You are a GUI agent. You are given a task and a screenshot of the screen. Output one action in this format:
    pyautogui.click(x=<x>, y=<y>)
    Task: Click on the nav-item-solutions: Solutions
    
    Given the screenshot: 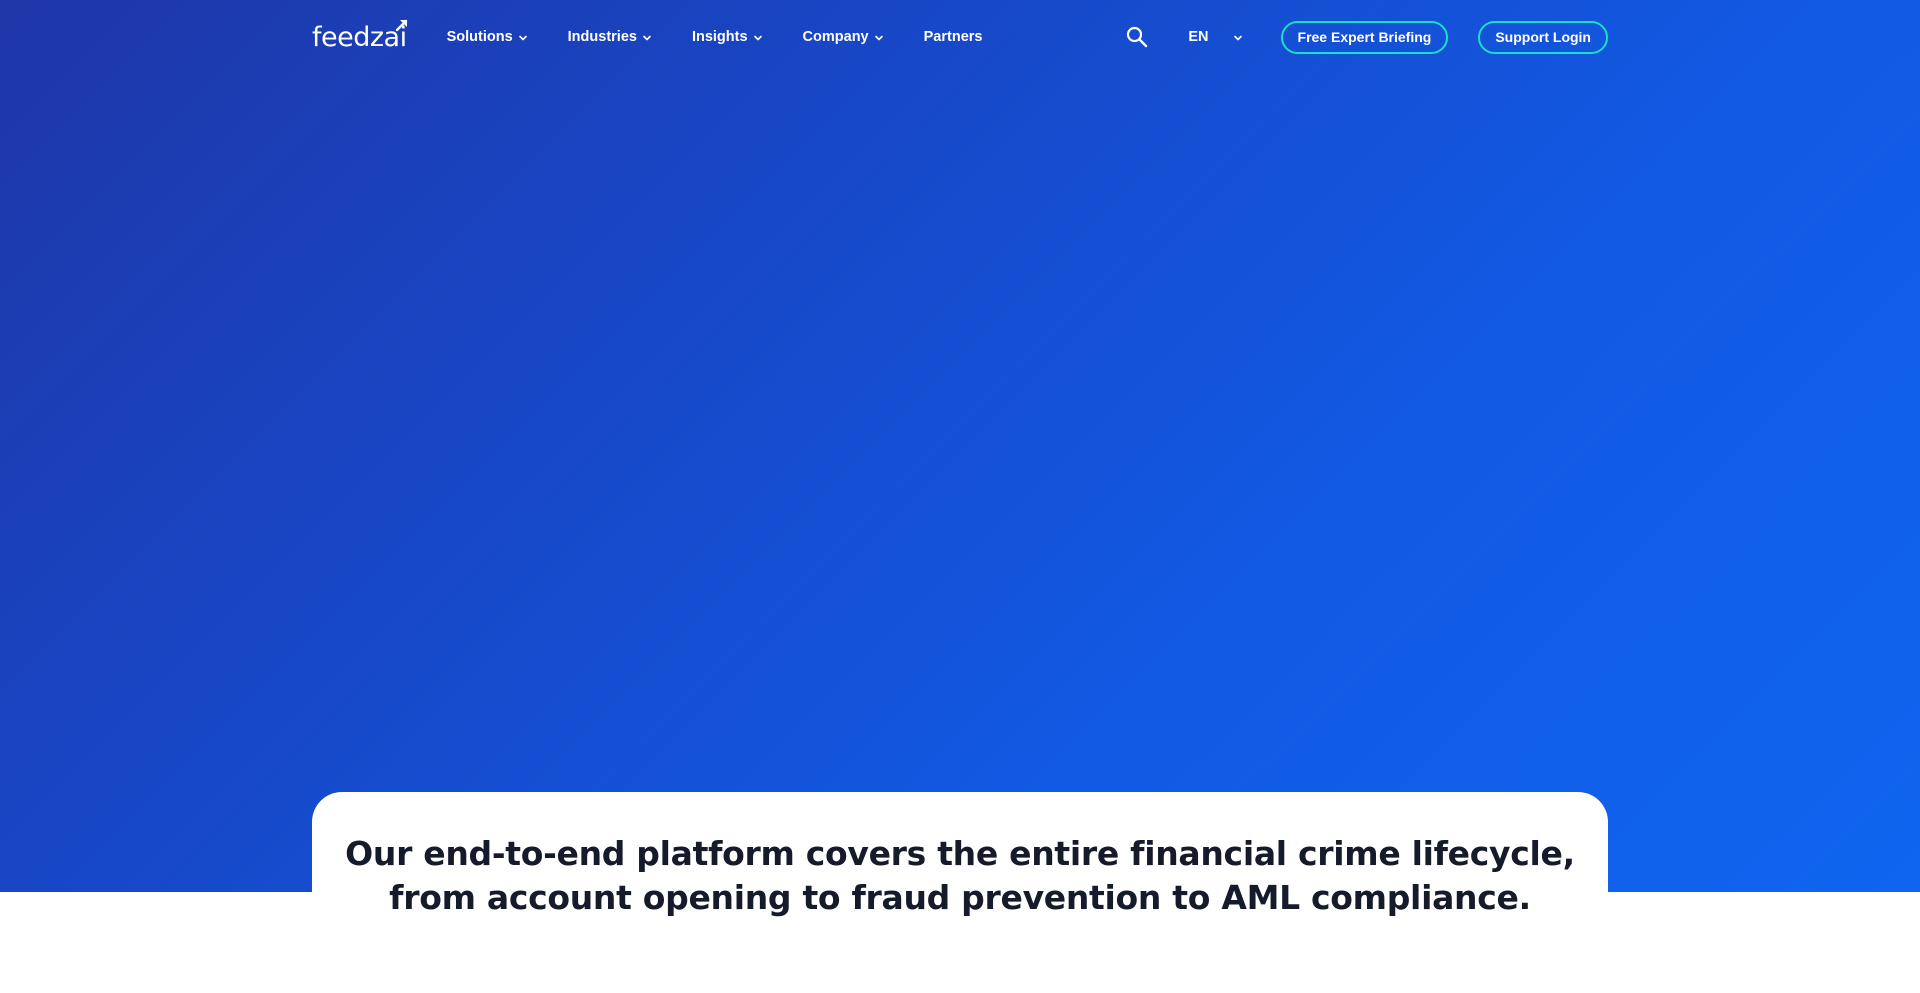 What is the action you would take?
    pyautogui.click(x=487, y=37)
    